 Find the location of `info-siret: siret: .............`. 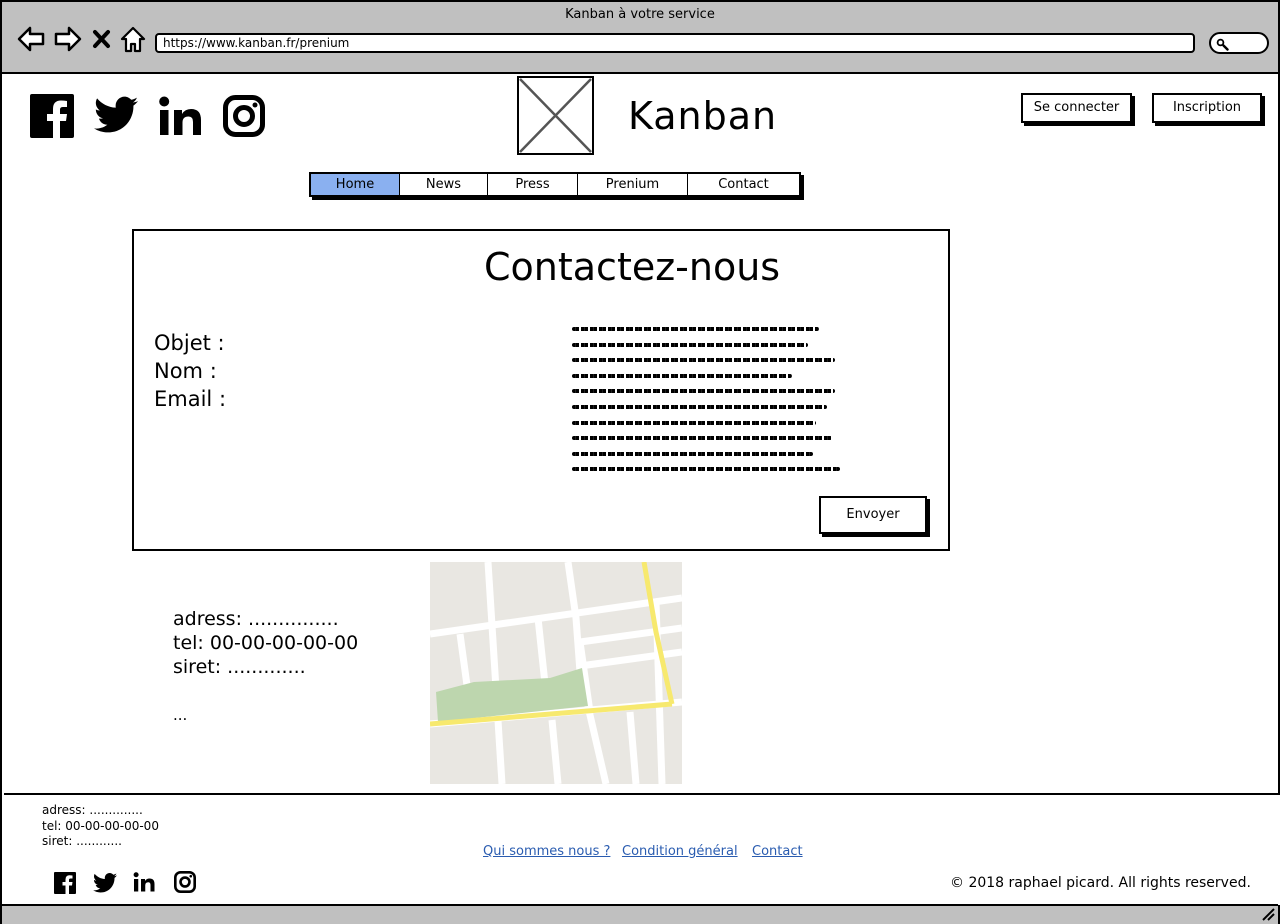

info-siret: siret: ............. is located at coordinates (239, 667).